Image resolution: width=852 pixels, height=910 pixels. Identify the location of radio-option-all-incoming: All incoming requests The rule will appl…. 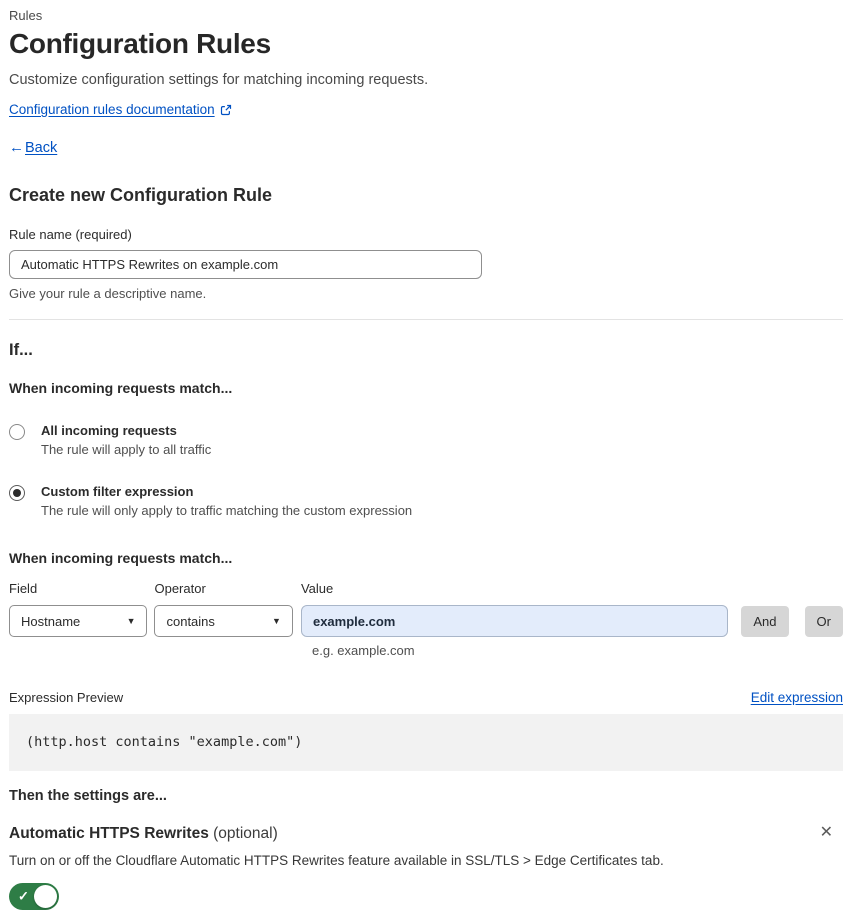
(426, 440).